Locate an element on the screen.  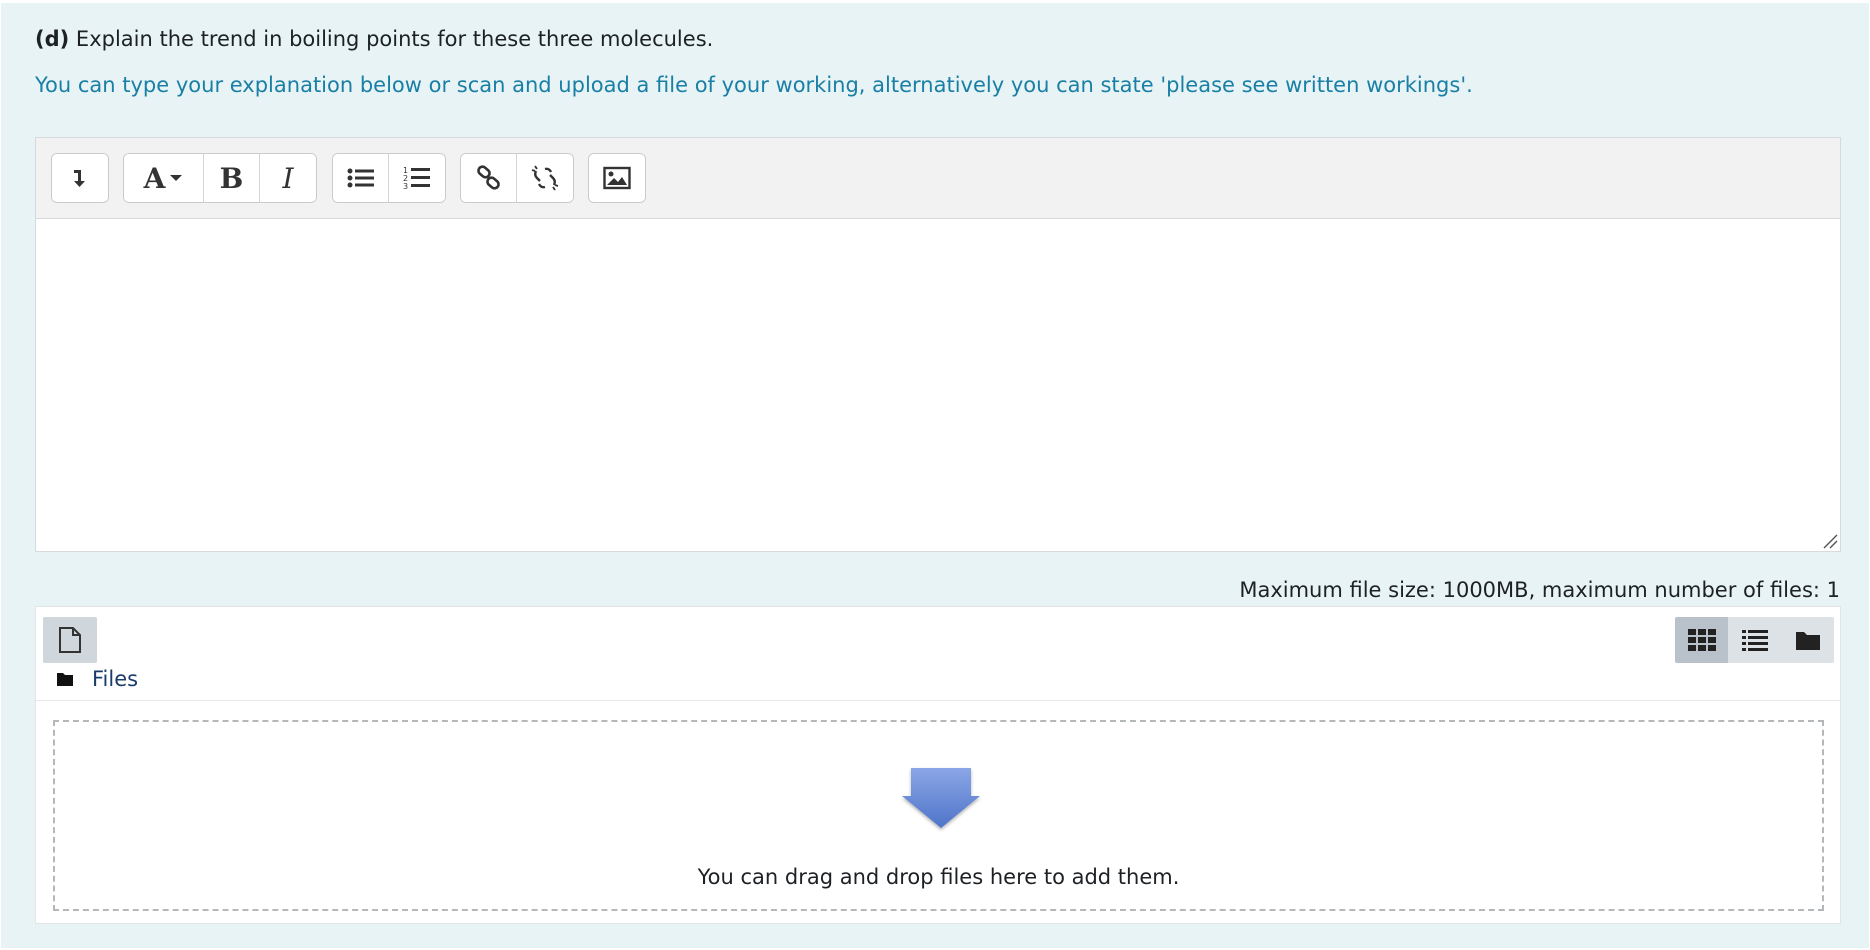
editor-toolbar: A B I 1 2 3 is located at coordinates (938, 178).